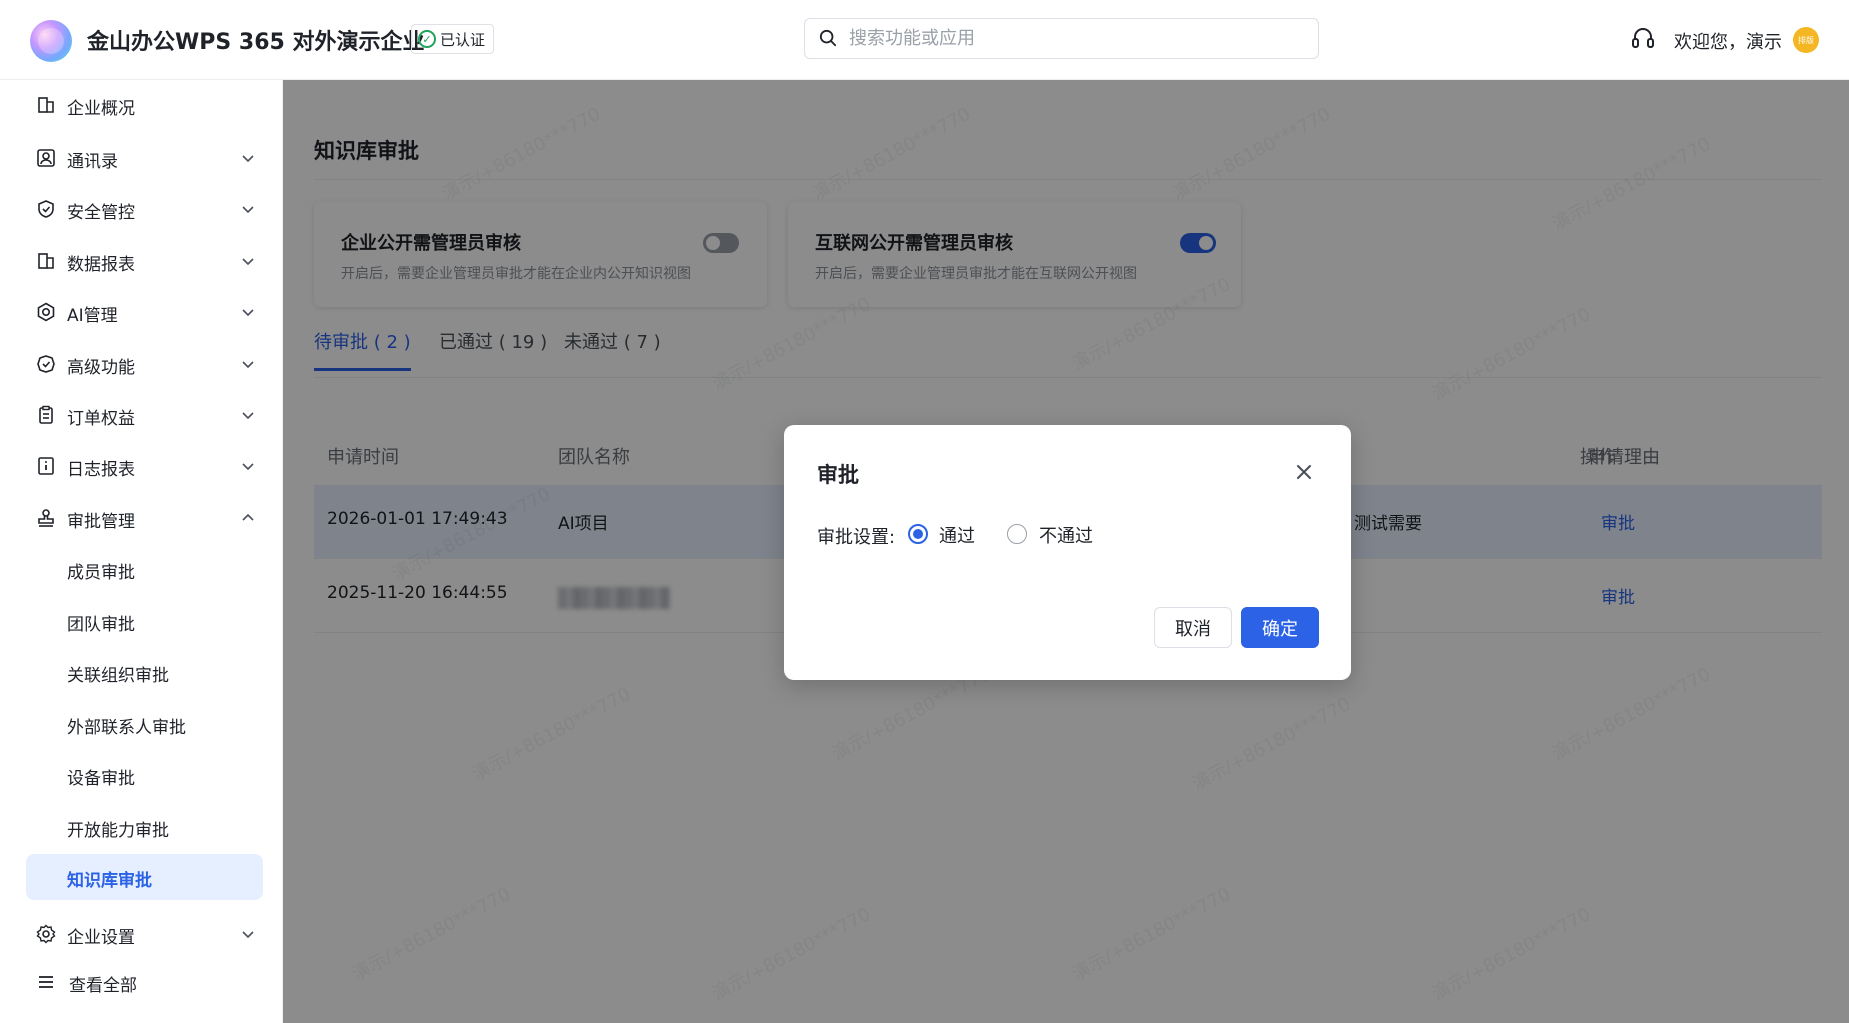  What do you see at coordinates (103, 986) in the screenshot?
I see `sidebar-item-label: 查看全部` at bounding box center [103, 986].